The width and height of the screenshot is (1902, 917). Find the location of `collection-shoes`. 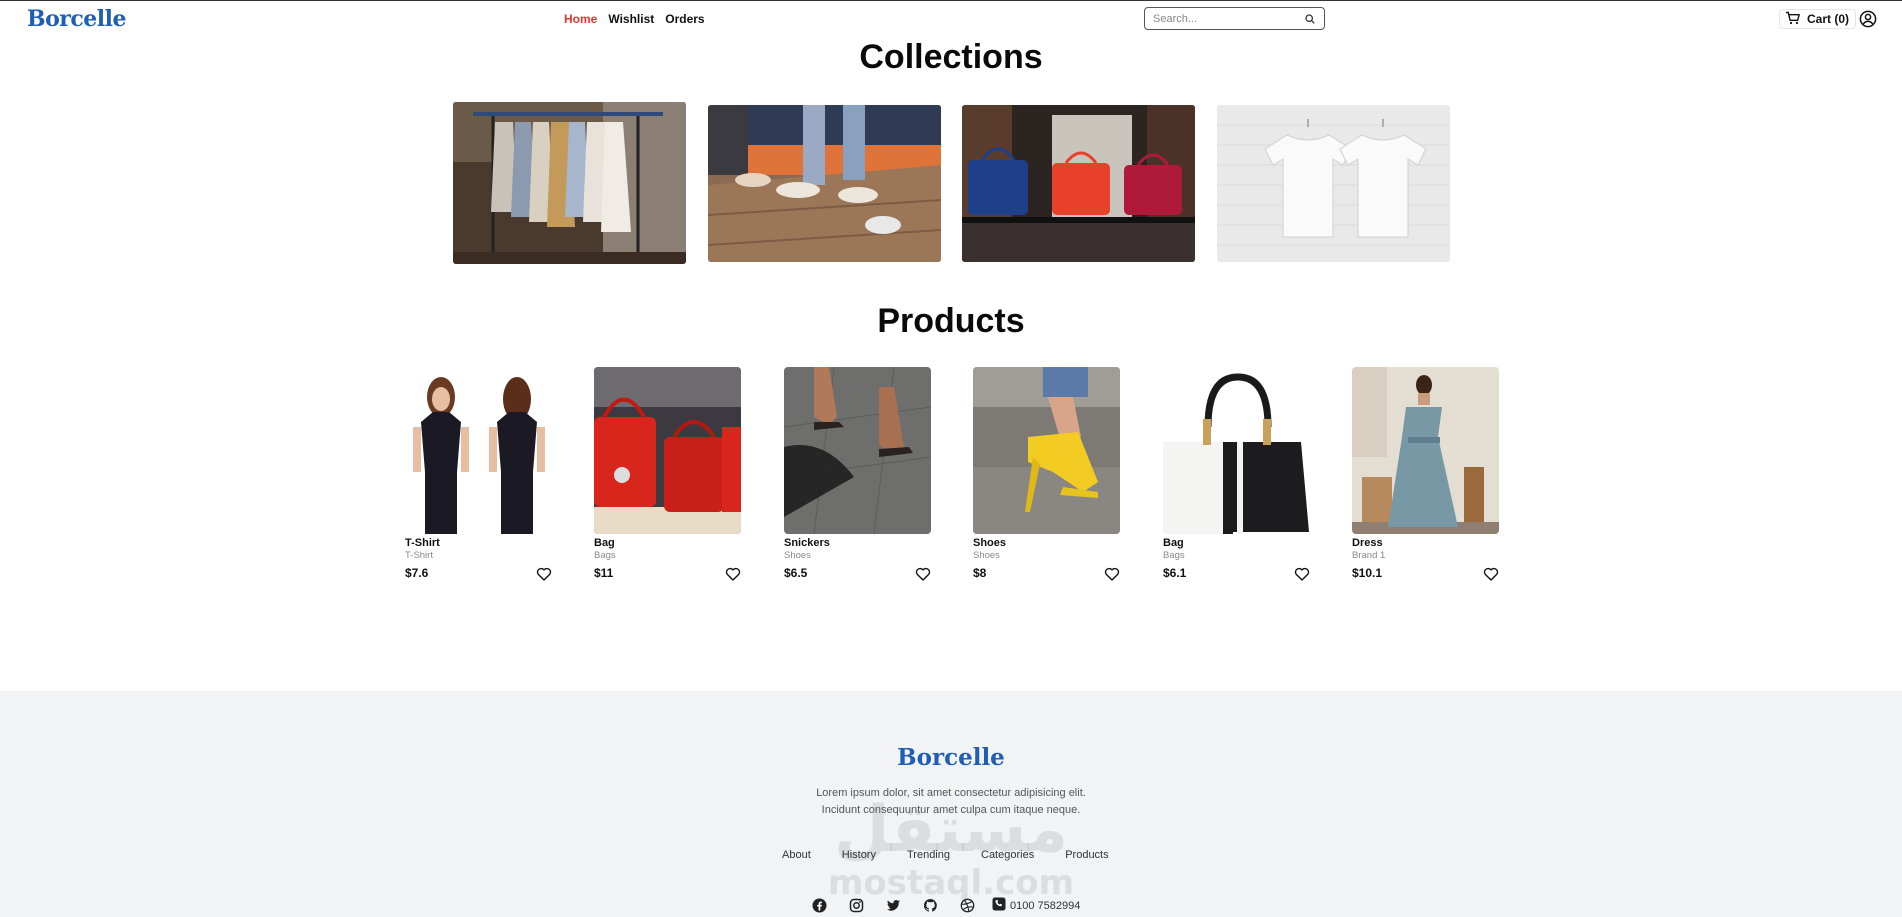

collection-shoes is located at coordinates (824, 183).